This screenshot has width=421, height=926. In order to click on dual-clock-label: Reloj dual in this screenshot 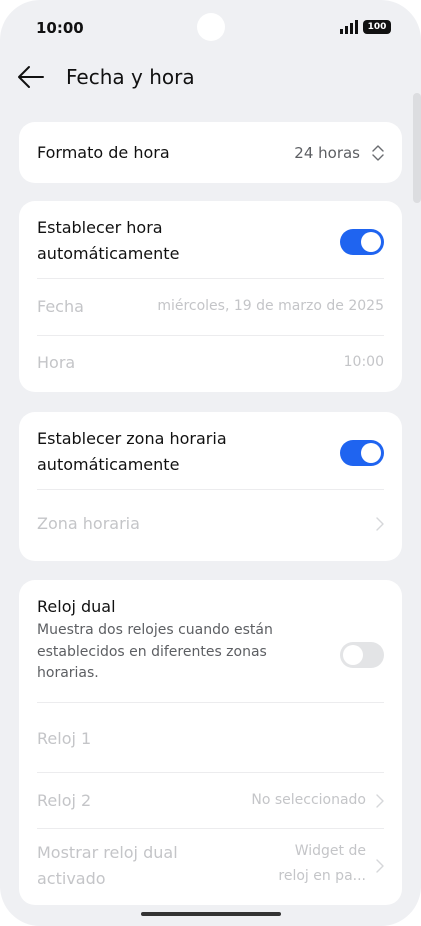, I will do `click(76, 606)`.